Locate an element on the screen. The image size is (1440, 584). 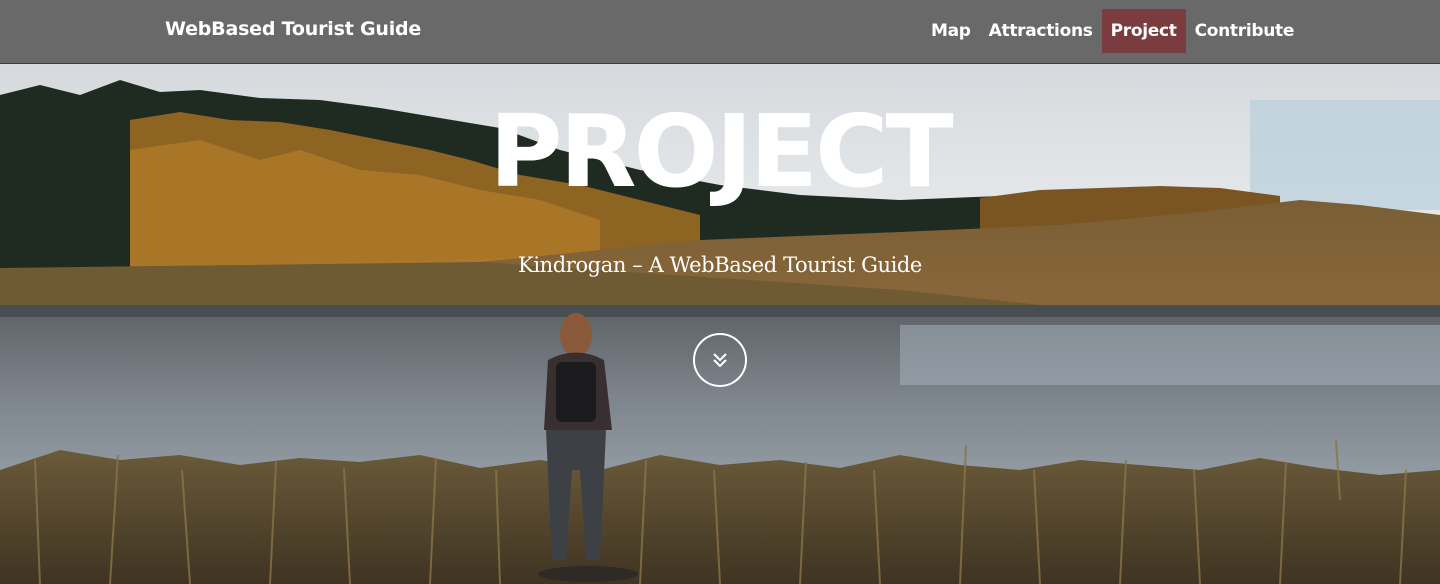
nav-item-contribute: Contribute is located at coordinates (1245, 31).